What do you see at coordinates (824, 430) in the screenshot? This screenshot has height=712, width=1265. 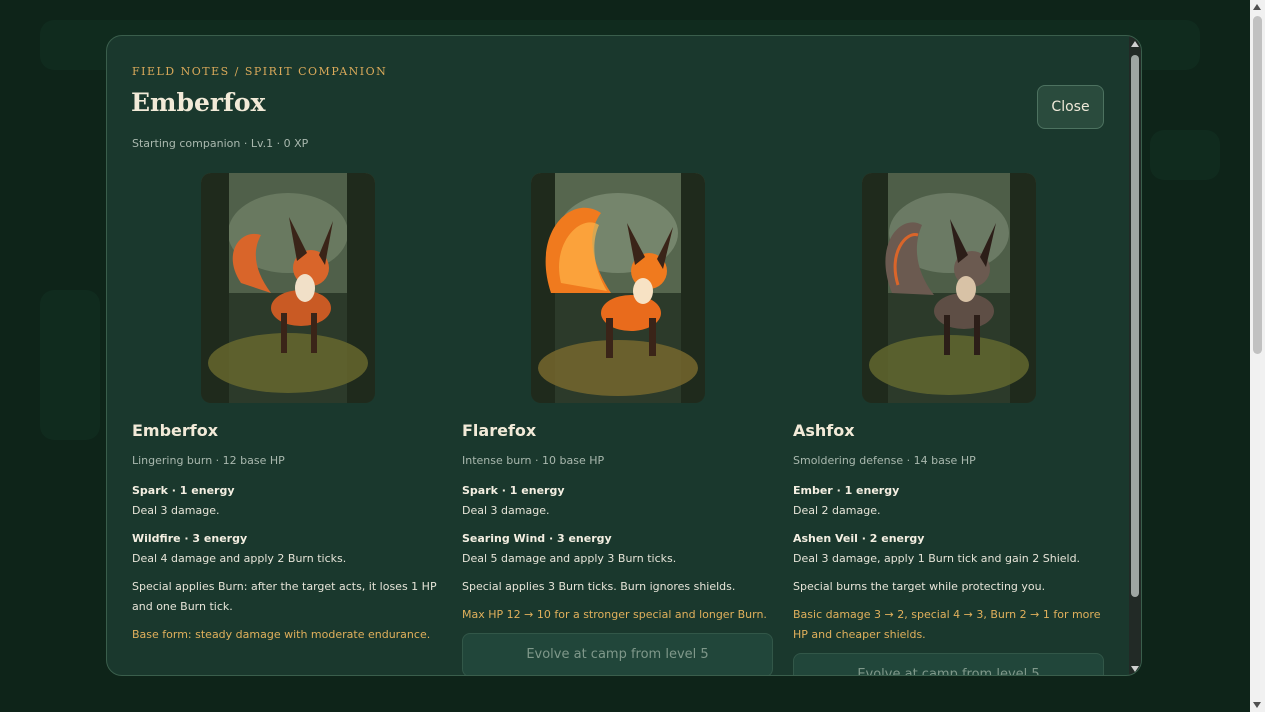 I see `form-name: Ashfox` at bounding box center [824, 430].